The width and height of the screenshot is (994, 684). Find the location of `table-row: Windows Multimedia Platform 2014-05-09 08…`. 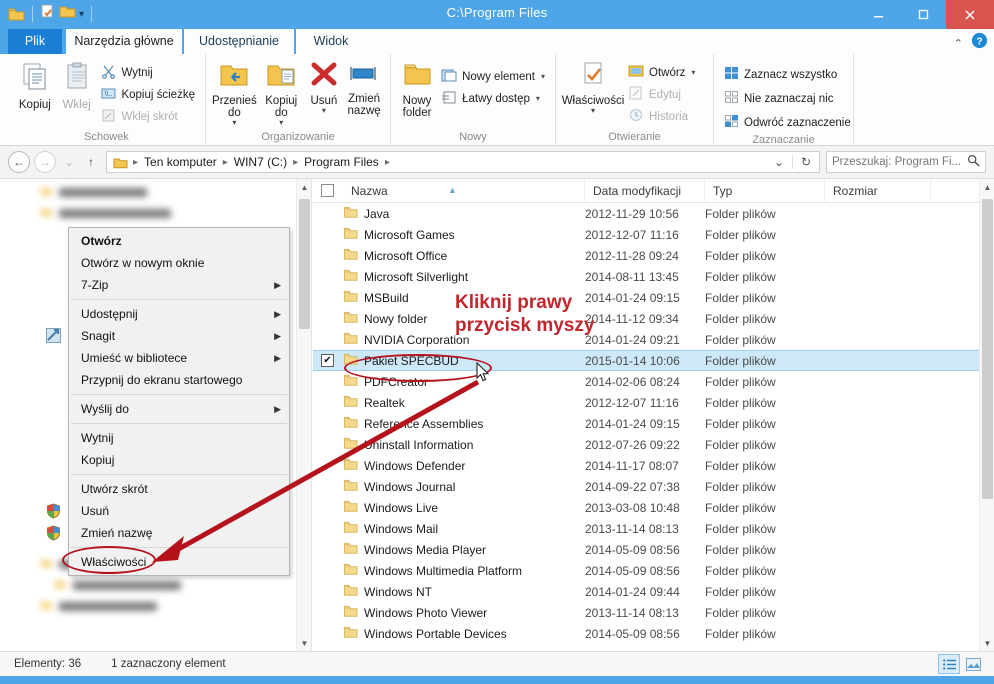

table-row: Windows Multimedia Platform 2014-05-09 08… is located at coordinates (653, 570).